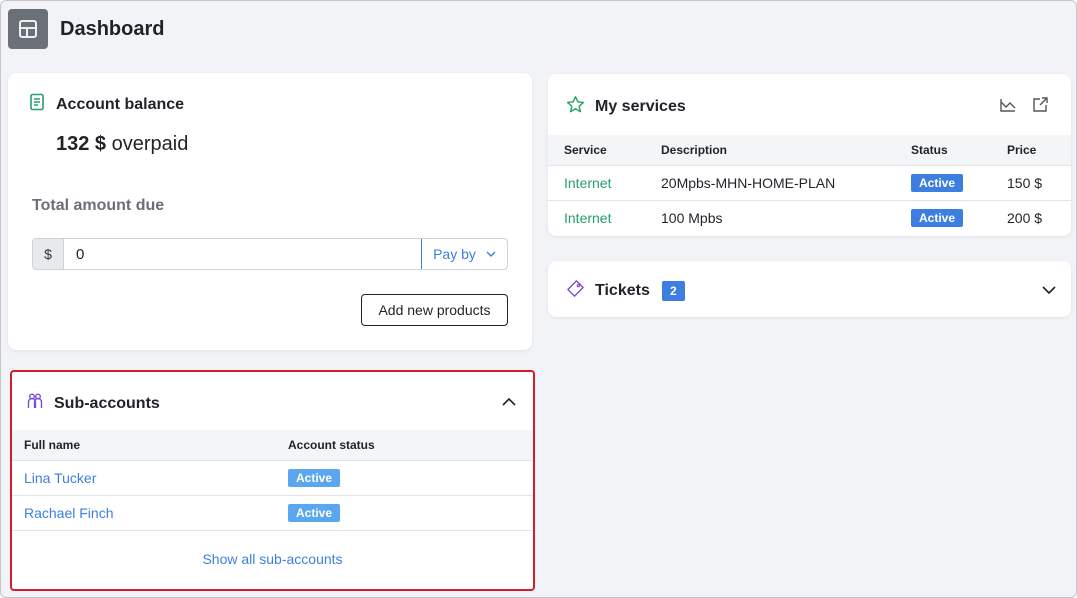 The image size is (1077, 598). Describe the element at coordinates (640, 106) in the screenshot. I see `services-title: My services` at that location.